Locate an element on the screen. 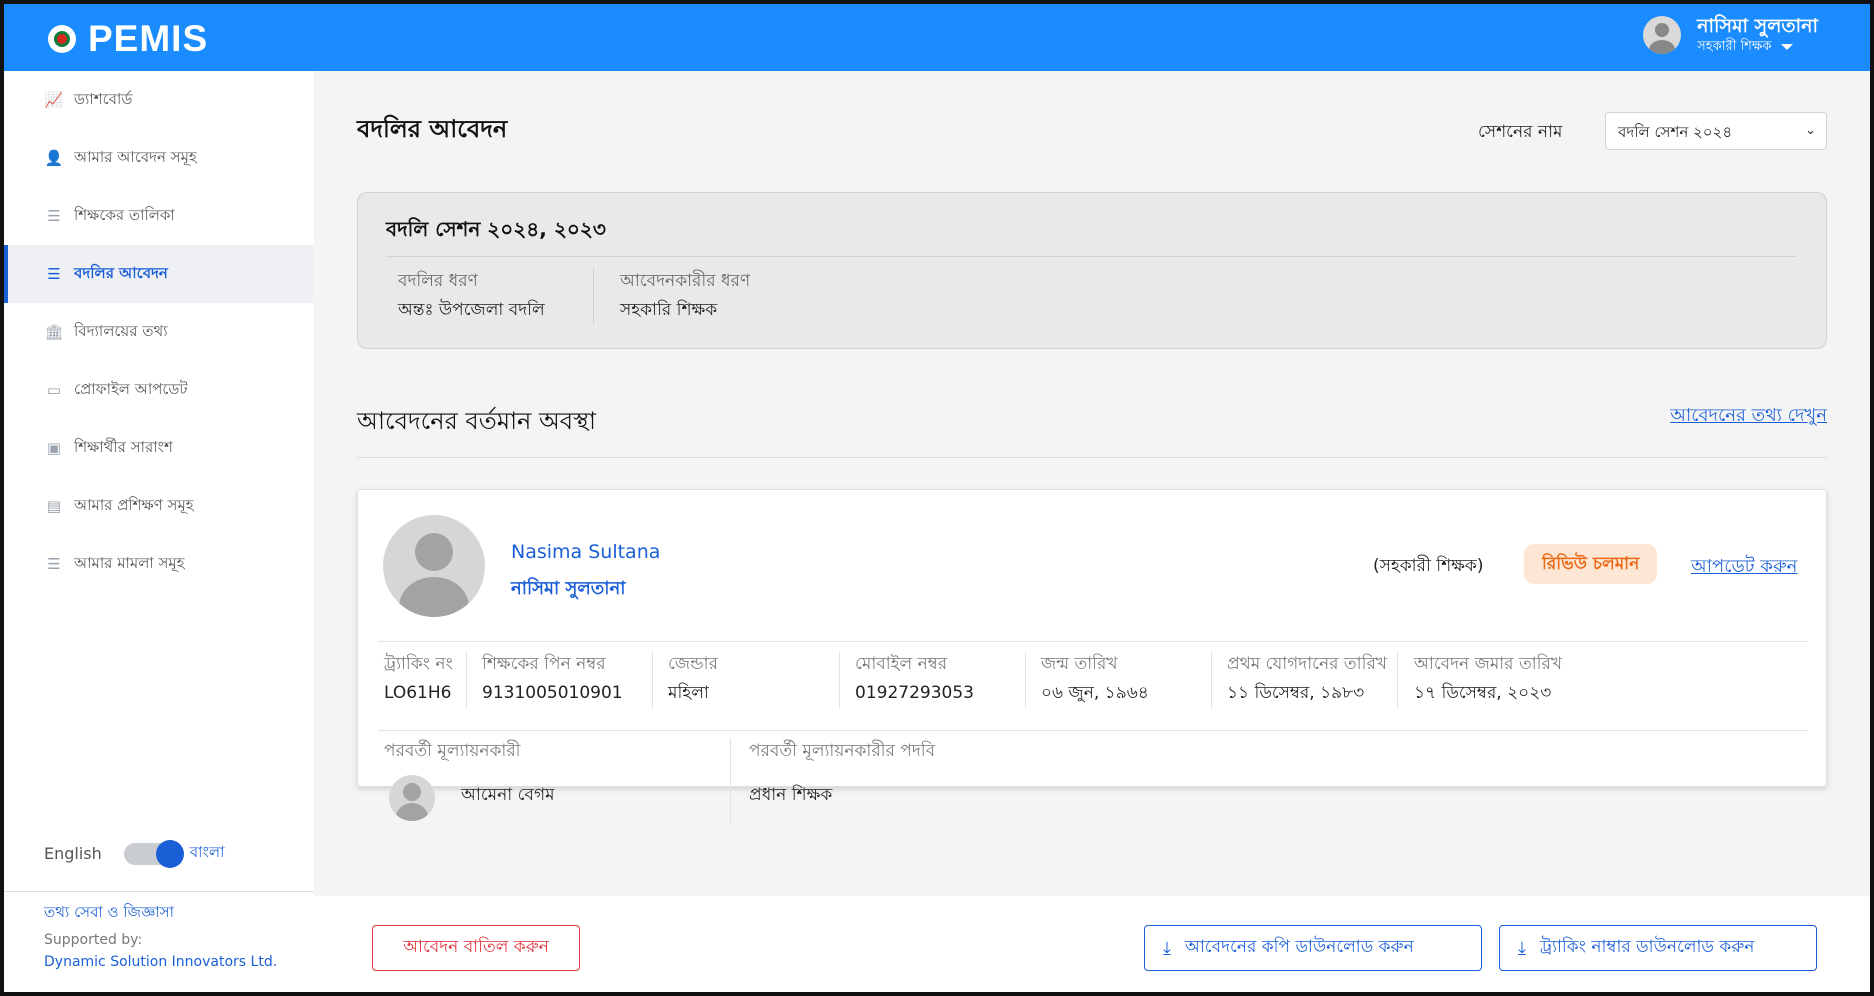 This screenshot has width=1874, height=996. sidebar-item-label: আমার মামলা সমূহ is located at coordinates (129, 562).